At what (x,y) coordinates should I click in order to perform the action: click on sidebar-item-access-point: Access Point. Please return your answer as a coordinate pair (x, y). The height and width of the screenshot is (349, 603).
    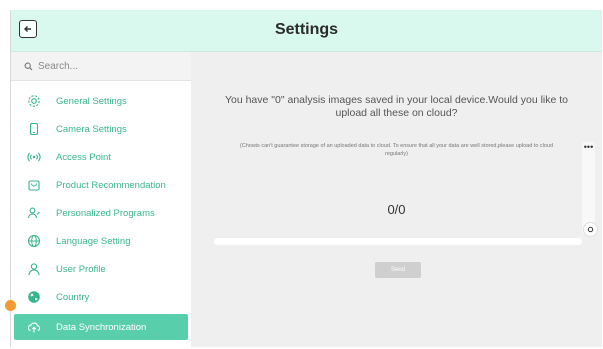
    Looking at the image, I should click on (101, 157).